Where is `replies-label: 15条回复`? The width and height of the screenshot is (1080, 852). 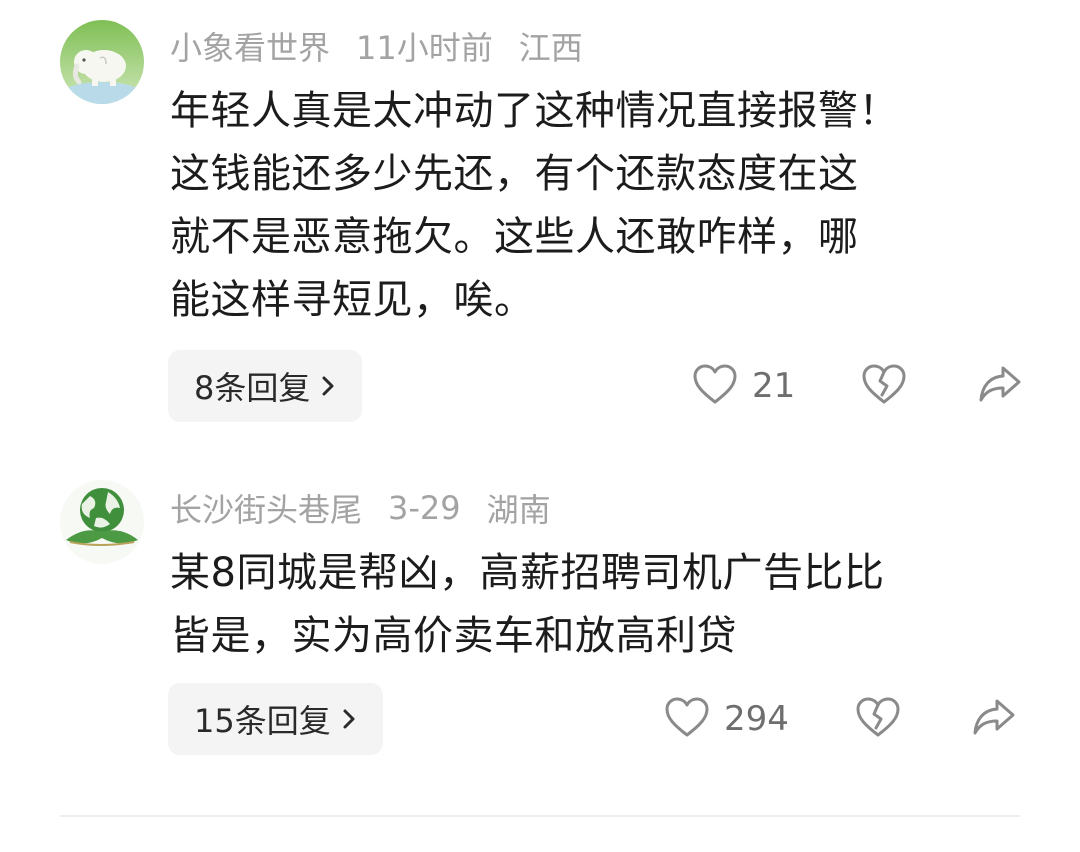
replies-label: 15条回复 is located at coordinates (262, 721).